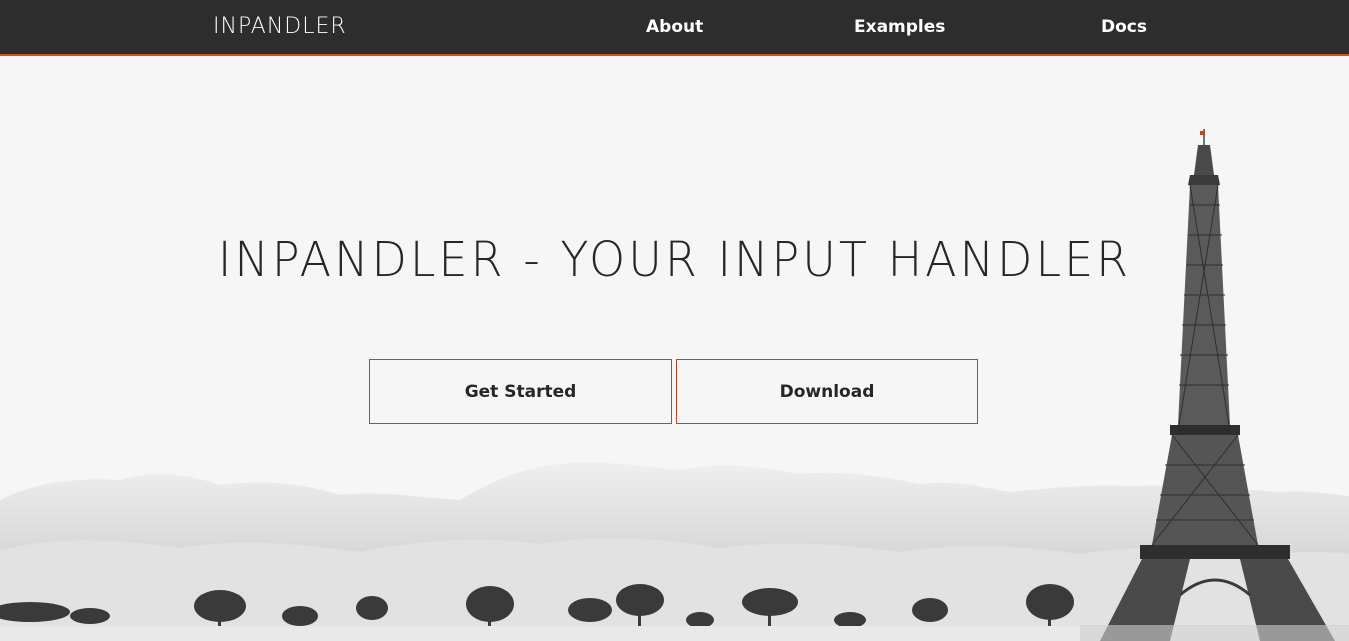  Describe the element at coordinates (899, 27) in the screenshot. I see `nav-link-examples: Examples` at that location.